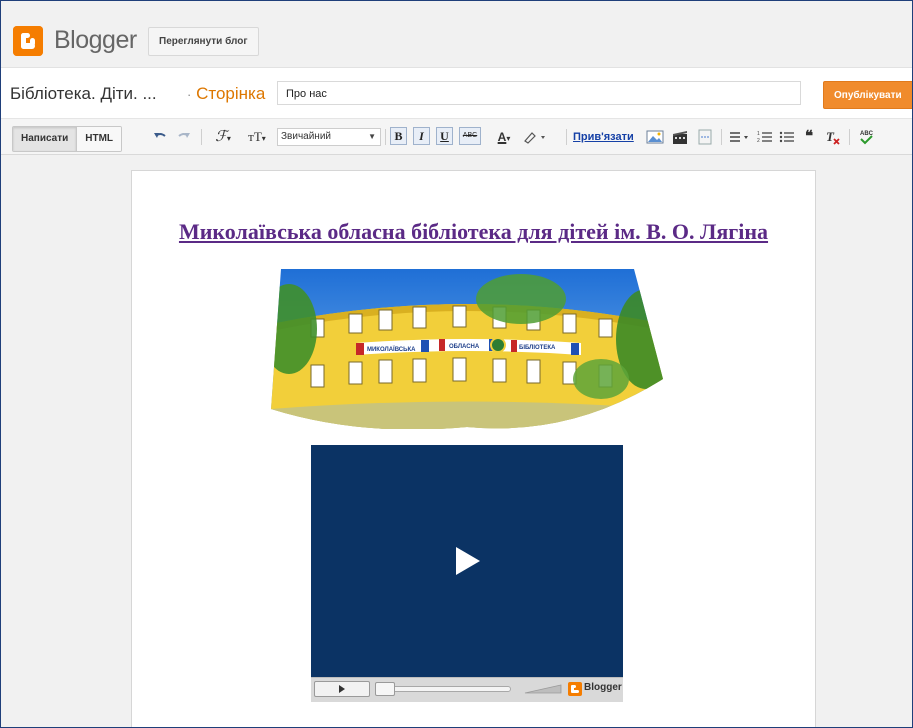  I want to click on link-button: Прив'язати, so click(603, 137).